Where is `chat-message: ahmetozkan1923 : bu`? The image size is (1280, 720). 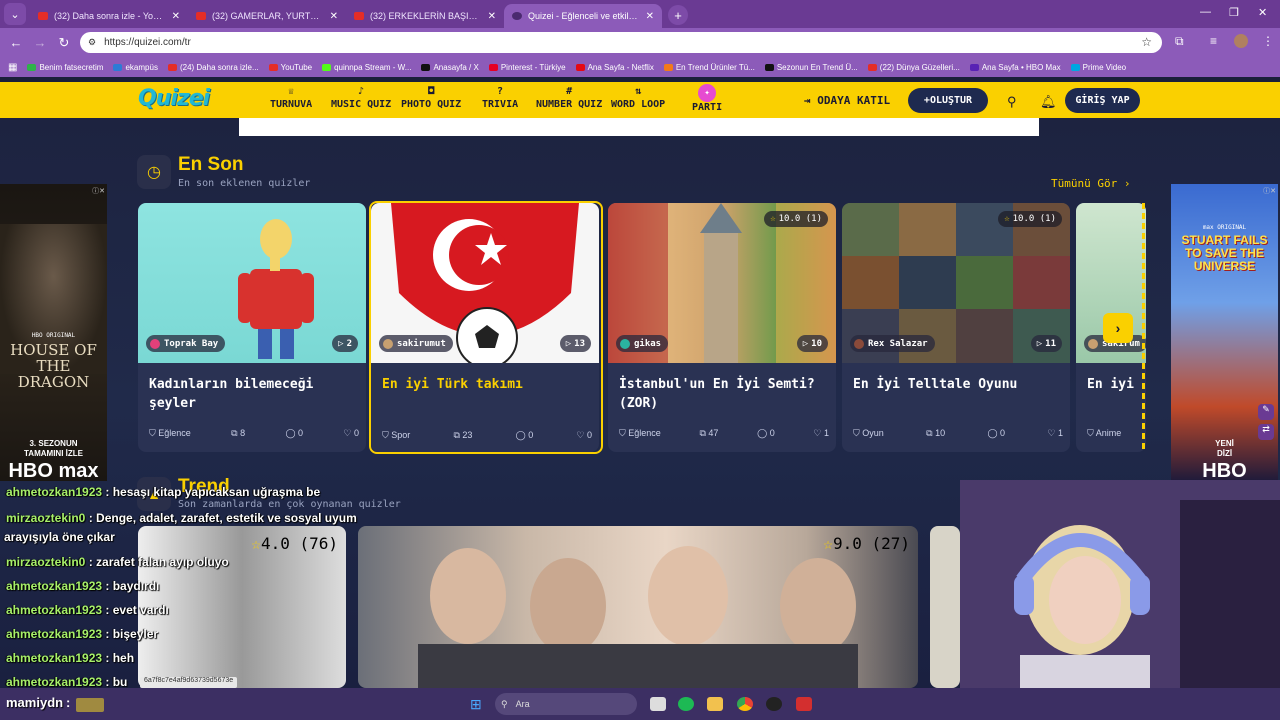 chat-message: ahmetozkan1923 : bu is located at coordinates (67, 682).